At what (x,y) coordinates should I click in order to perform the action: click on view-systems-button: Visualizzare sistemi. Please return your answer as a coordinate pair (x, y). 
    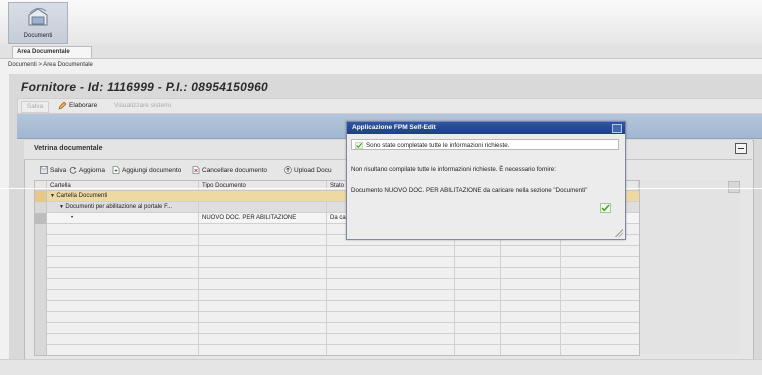
    Looking at the image, I should click on (142, 106).